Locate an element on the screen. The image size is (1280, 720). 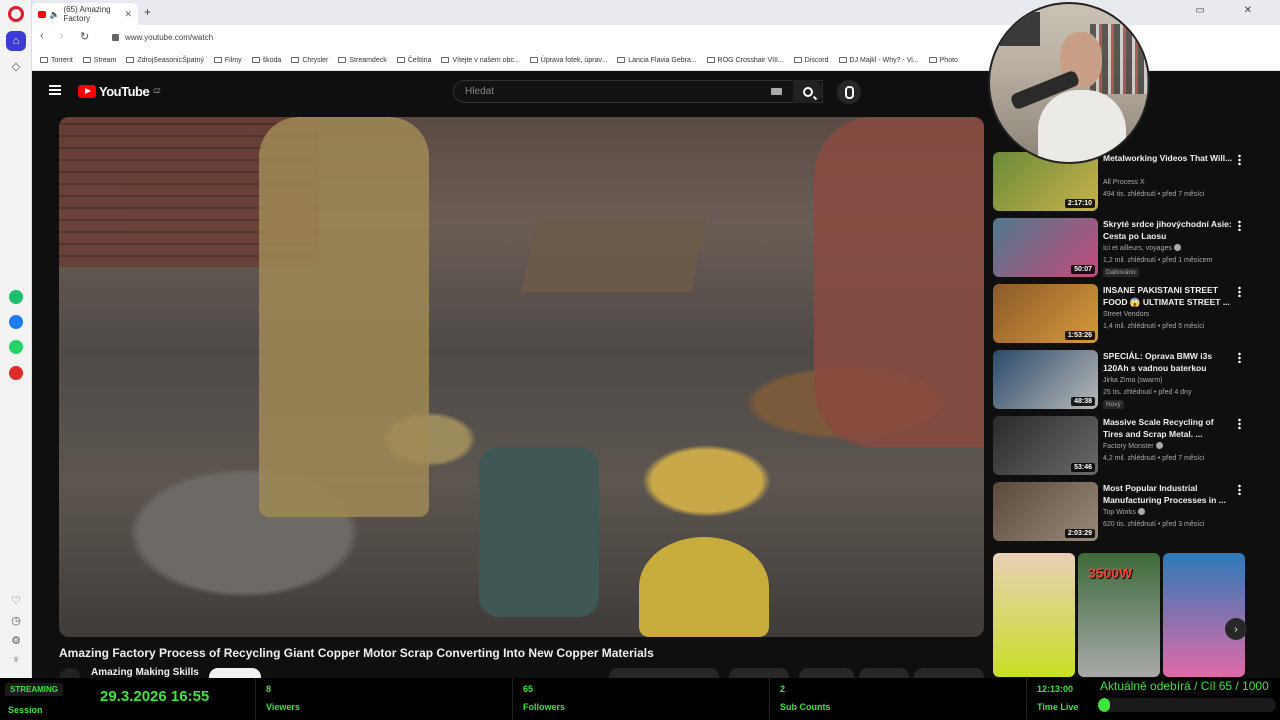
channel-label: Top Works is located at coordinates (1124, 513).